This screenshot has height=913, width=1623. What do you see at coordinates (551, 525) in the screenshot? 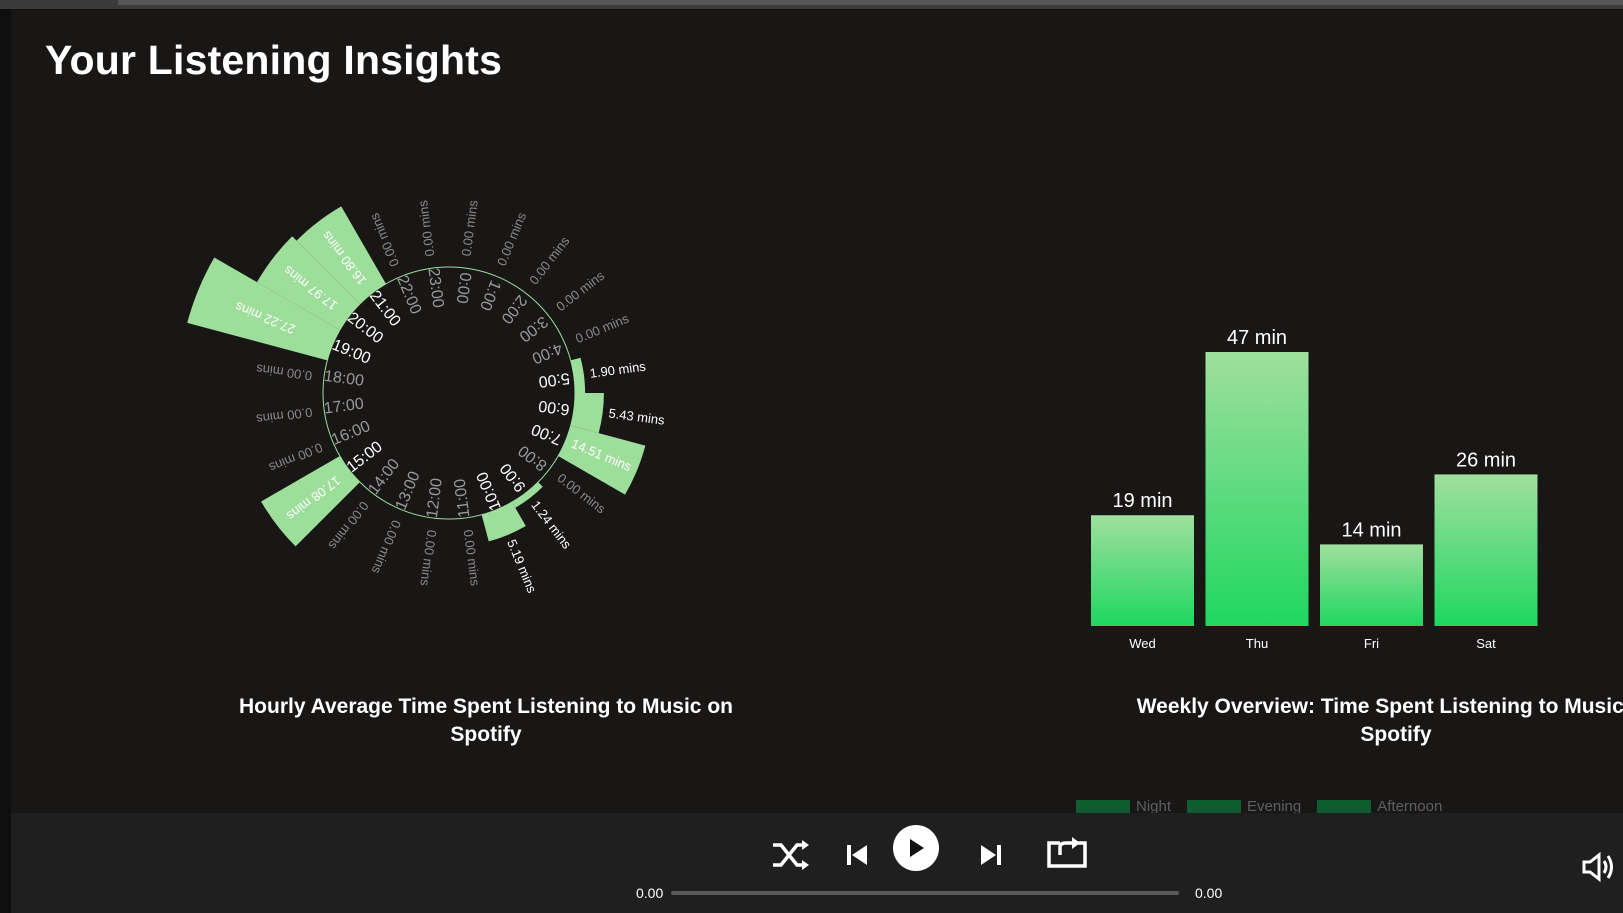
I see `radial-value-label-9: 1.24 mins` at bounding box center [551, 525].